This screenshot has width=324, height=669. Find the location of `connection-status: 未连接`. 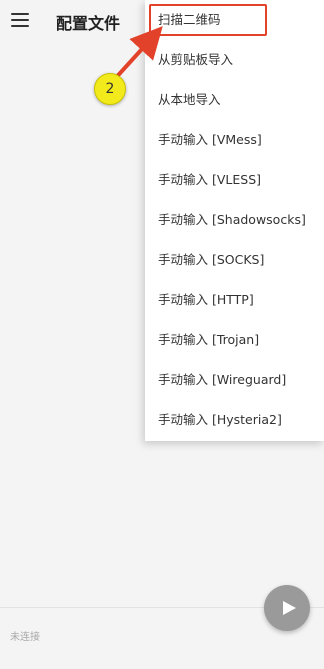

connection-status: 未连接 is located at coordinates (25, 637).